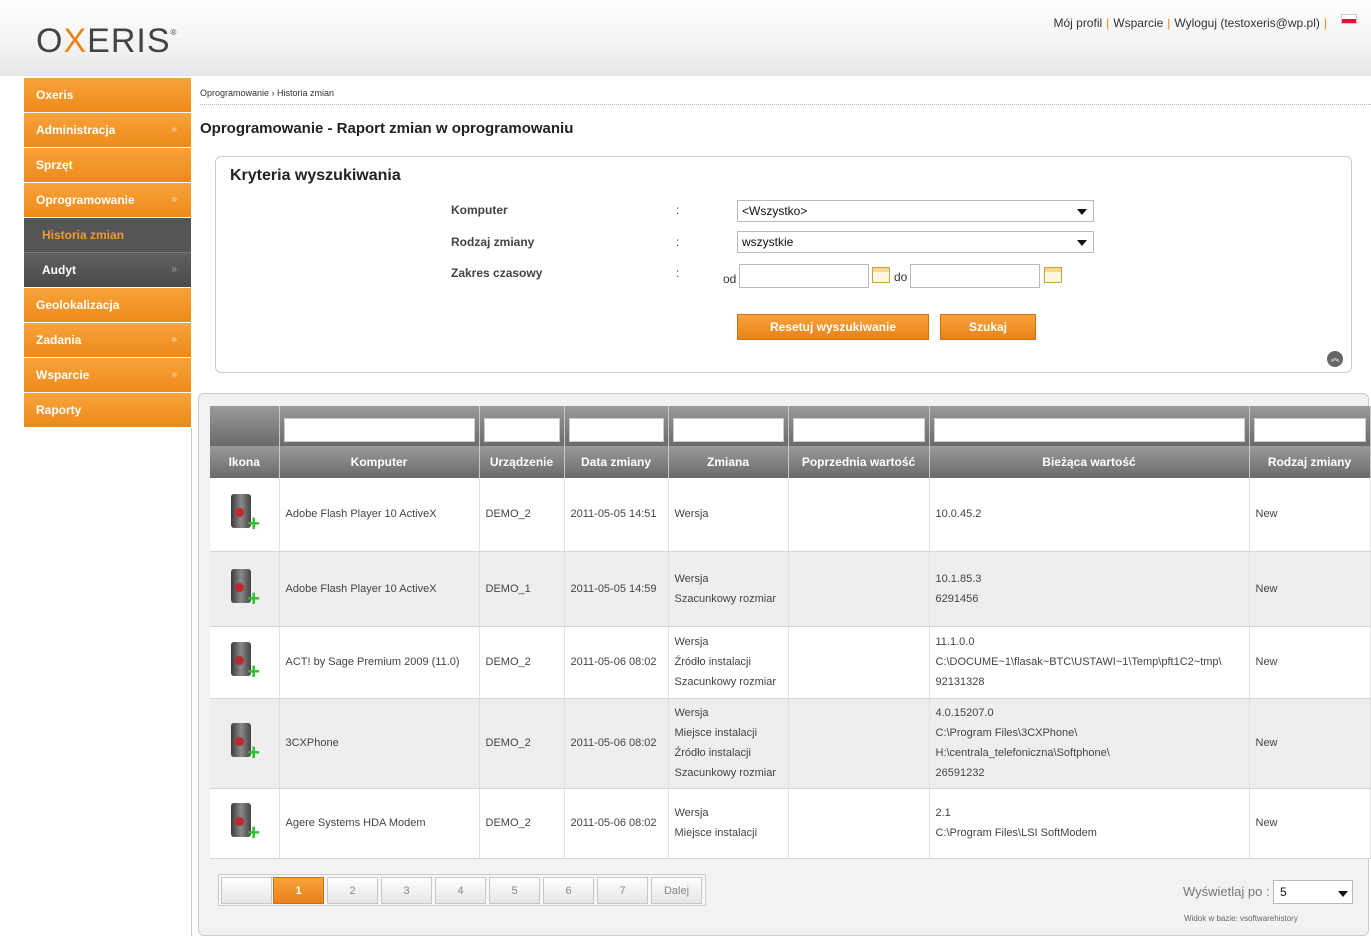  Describe the element at coordinates (1246, 23) in the screenshot. I see `logout-link: Wyloguj (testoxeris@wp.pl)` at that location.